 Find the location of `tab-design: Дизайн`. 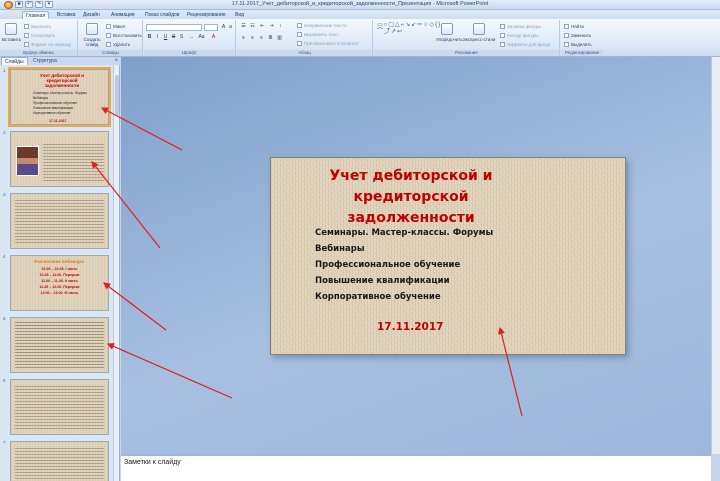

tab-design: Дизайн is located at coordinates (91, 15).